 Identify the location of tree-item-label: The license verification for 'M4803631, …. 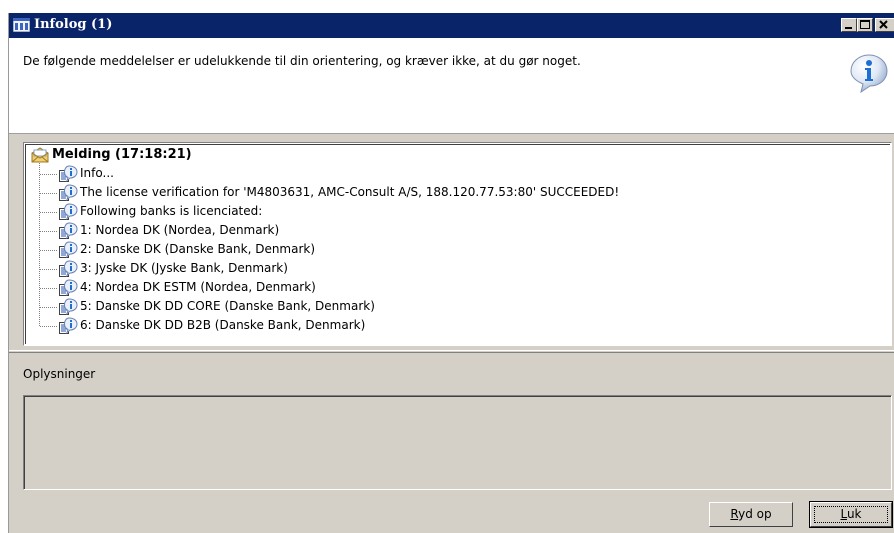
(350, 192).